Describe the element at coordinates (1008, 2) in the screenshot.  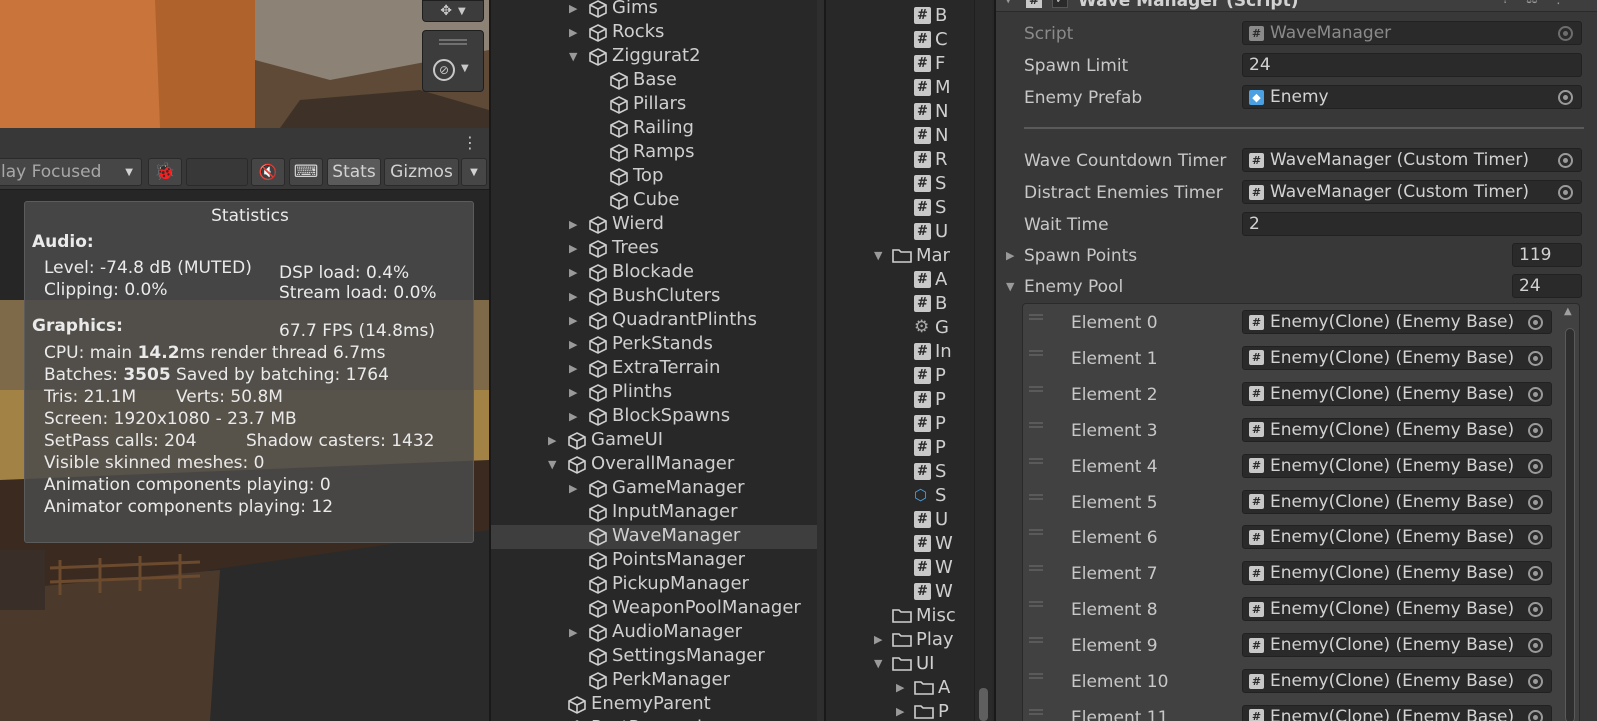
I see `foldout-arrow-icon: ▼` at that location.